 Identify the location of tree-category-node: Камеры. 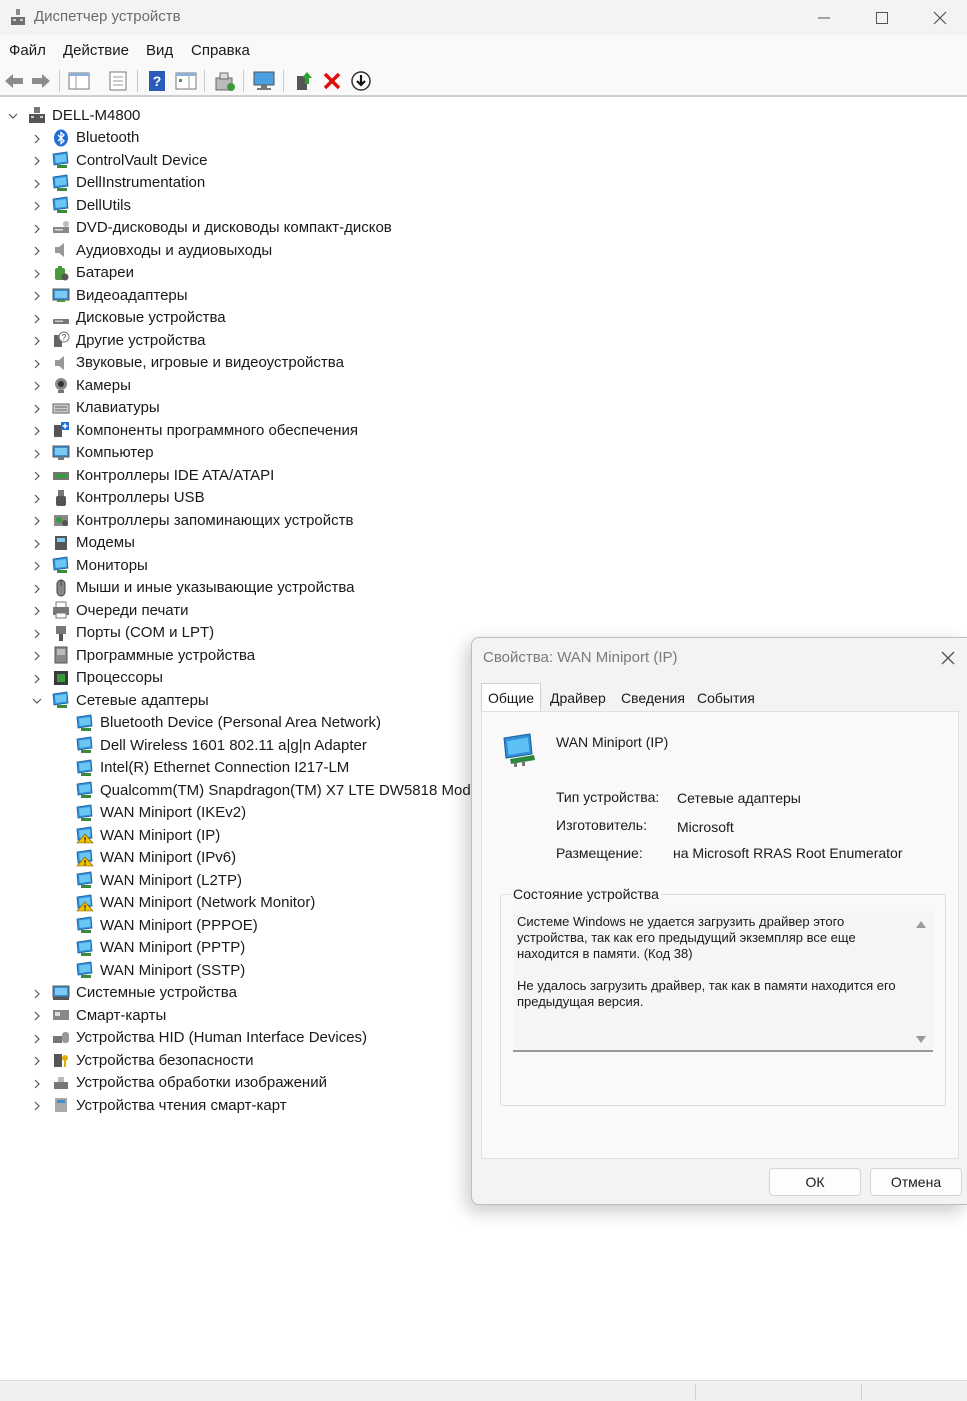
(82, 385).